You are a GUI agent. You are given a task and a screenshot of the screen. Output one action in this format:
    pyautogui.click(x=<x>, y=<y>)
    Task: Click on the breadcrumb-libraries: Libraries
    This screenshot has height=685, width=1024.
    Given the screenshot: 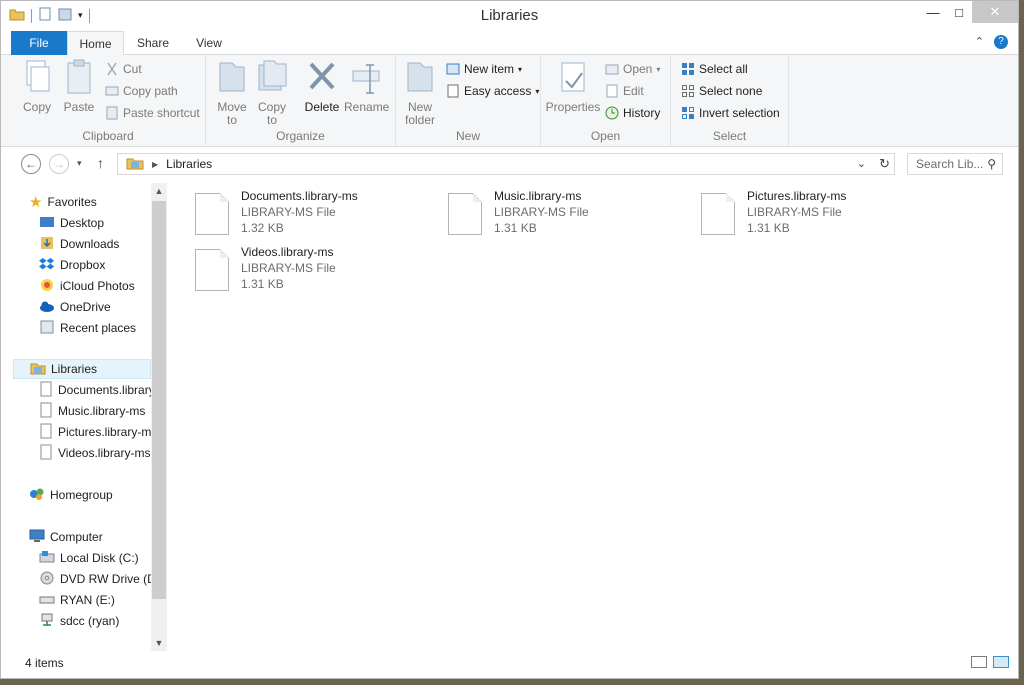 What is the action you would take?
    pyautogui.click(x=189, y=164)
    